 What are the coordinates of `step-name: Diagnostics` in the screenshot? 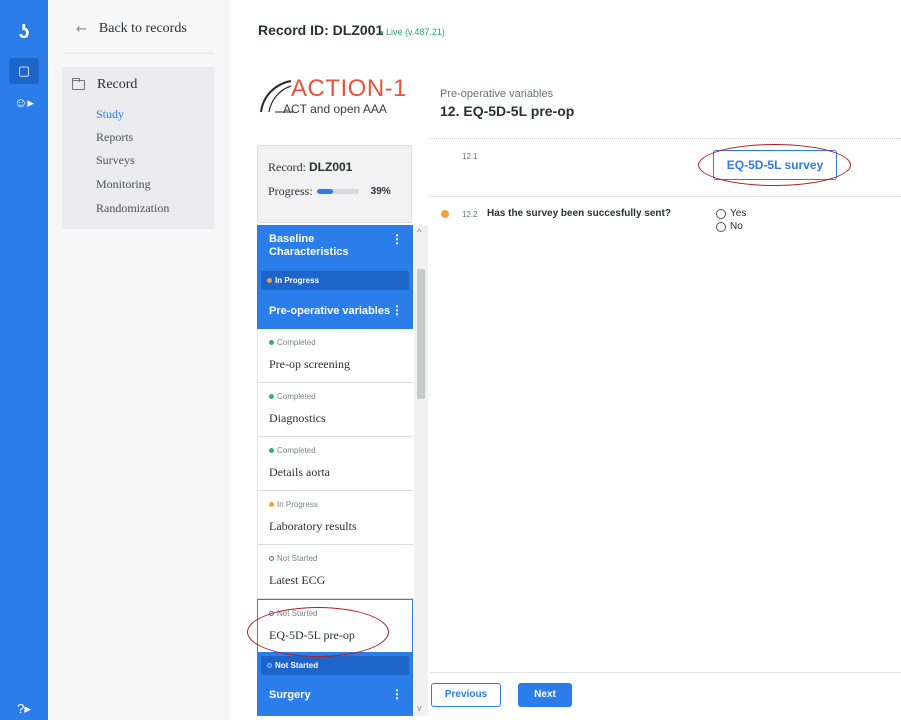 It's located at (297, 418).